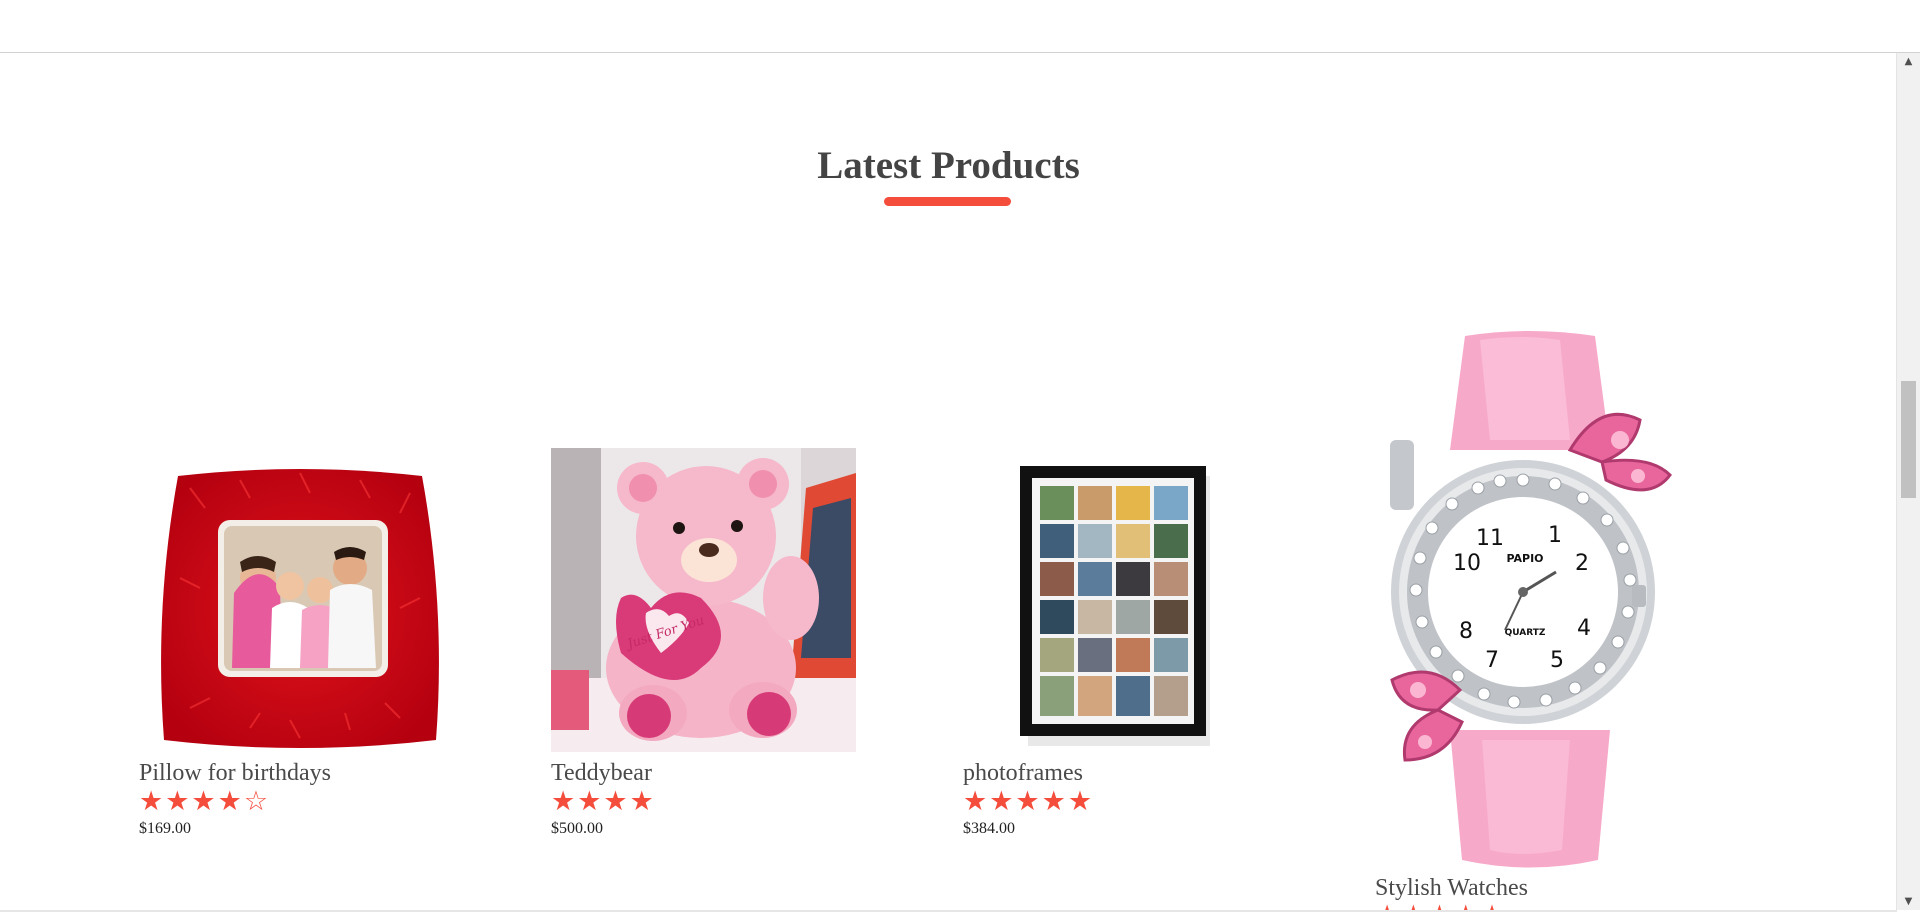 This screenshot has width=1920, height=912. I want to click on title-underline, so click(947, 201).